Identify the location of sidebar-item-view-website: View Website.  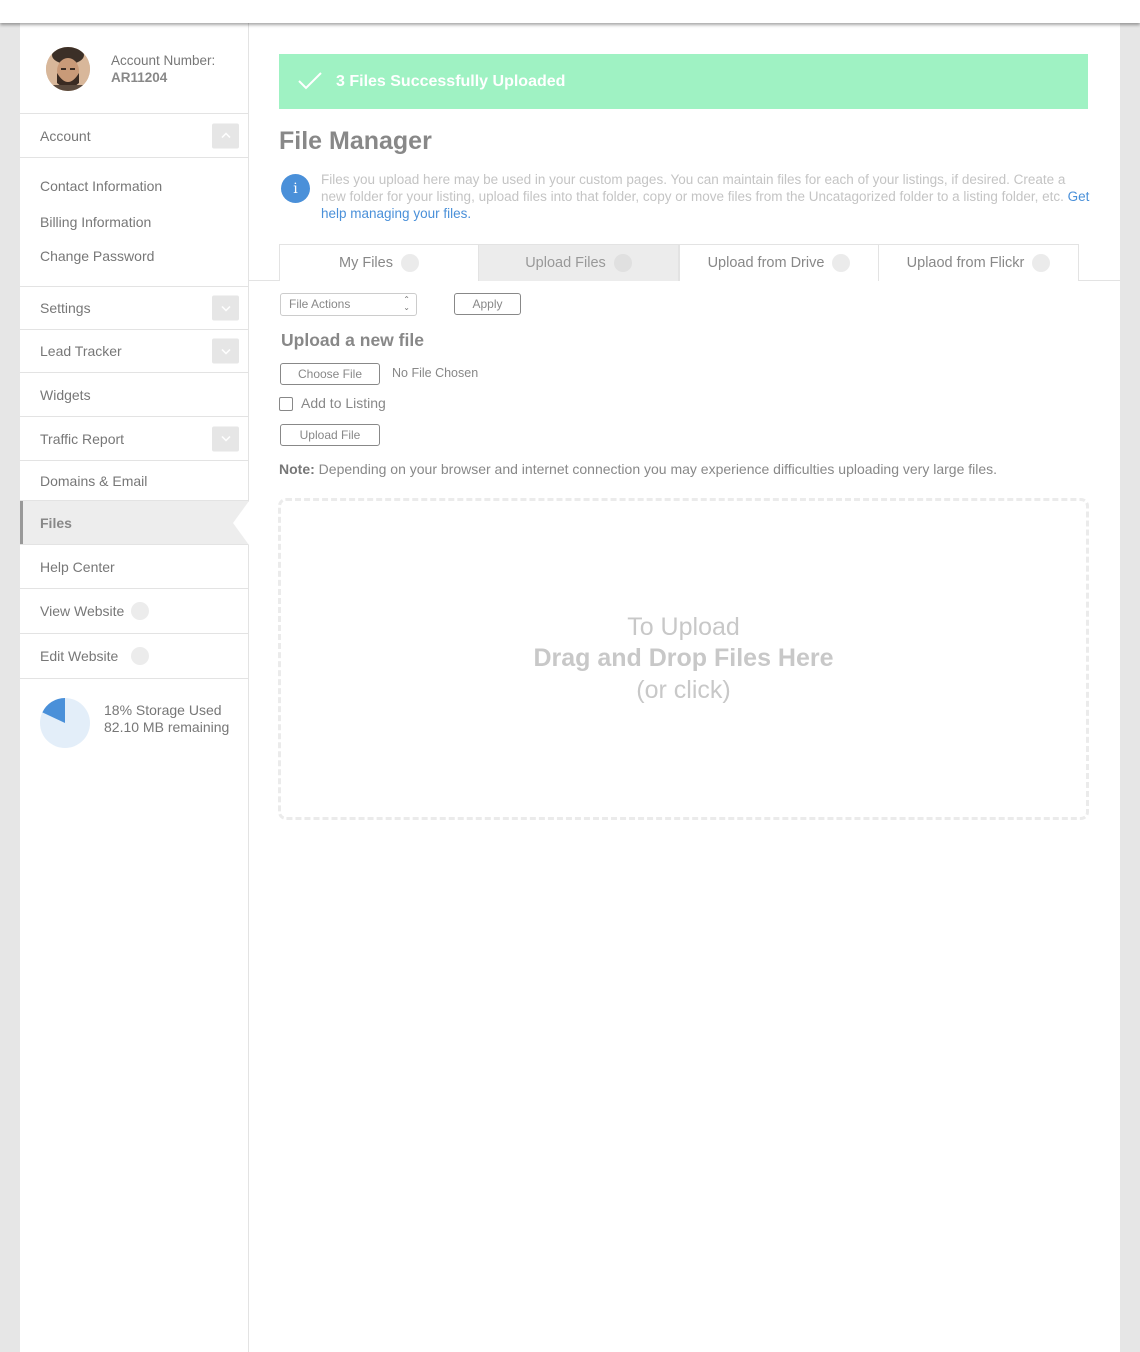
(134, 611).